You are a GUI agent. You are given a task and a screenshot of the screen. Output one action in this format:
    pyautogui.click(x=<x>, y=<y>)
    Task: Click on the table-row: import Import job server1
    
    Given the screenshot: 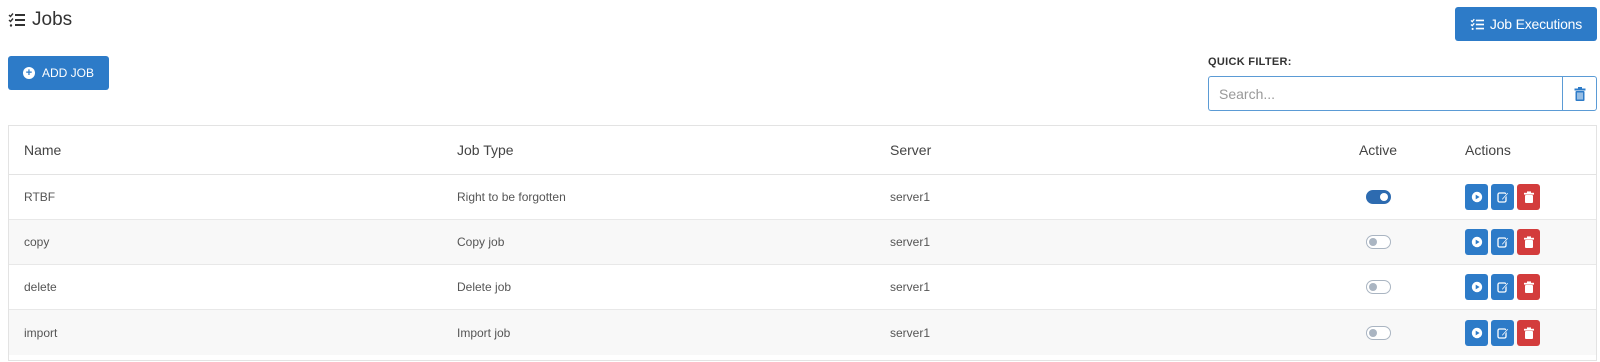 What is the action you would take?
    pyautogui.click(x=802, y=332)
    